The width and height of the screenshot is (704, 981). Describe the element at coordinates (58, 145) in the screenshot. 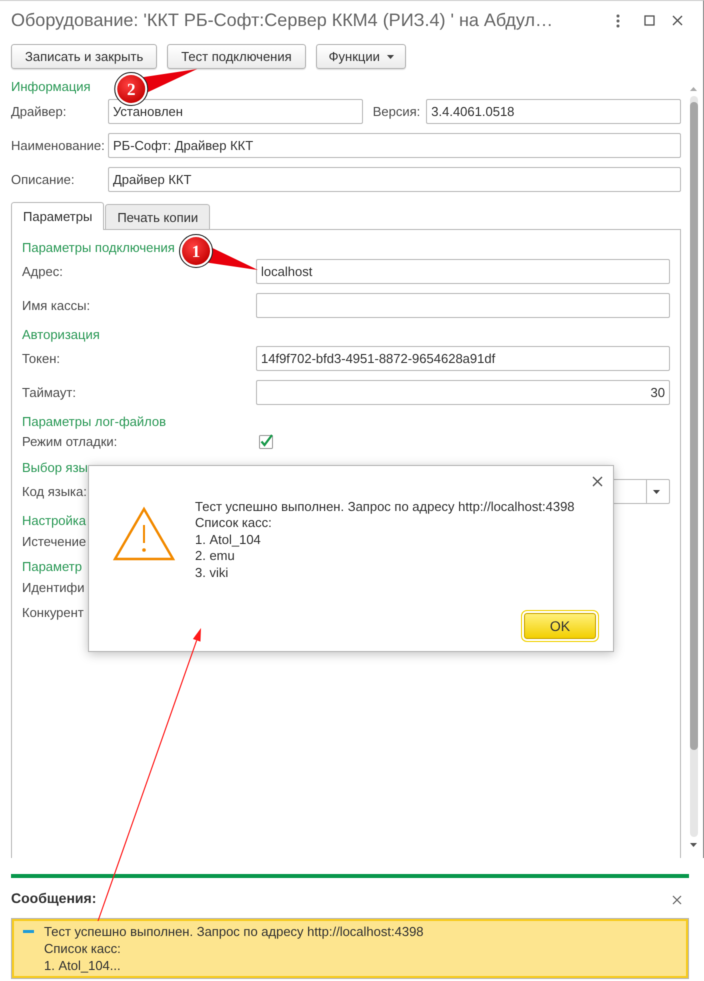

I see `field-label: Наименование:` at that location.